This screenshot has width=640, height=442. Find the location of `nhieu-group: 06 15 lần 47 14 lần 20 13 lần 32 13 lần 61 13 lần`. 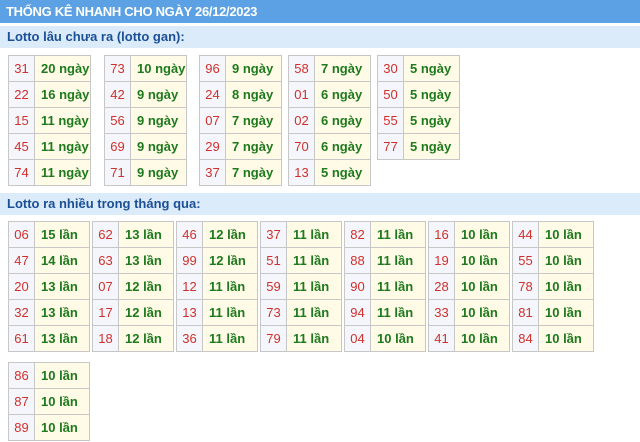

nhieu-group: 06 15 lần 47 14 lần 20 13 lần 32 13 lần 61 13 lần is located at coordinates (49, 286).